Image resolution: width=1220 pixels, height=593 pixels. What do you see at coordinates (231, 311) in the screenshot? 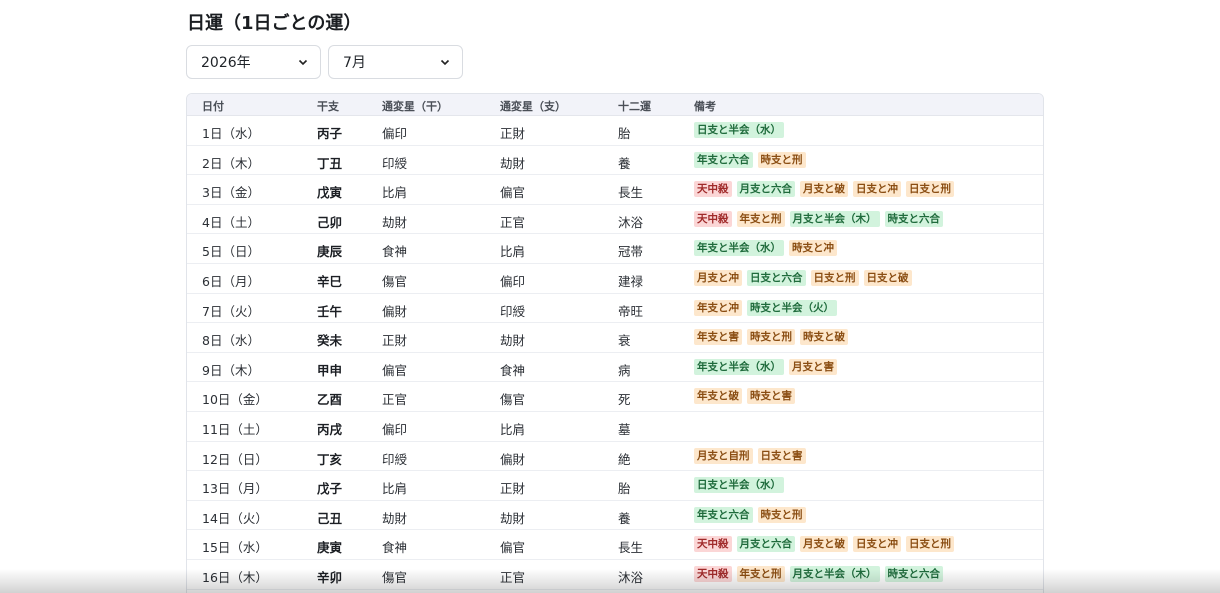
I see `date-cell: 7日（火）` at bounding box center [231, 311].